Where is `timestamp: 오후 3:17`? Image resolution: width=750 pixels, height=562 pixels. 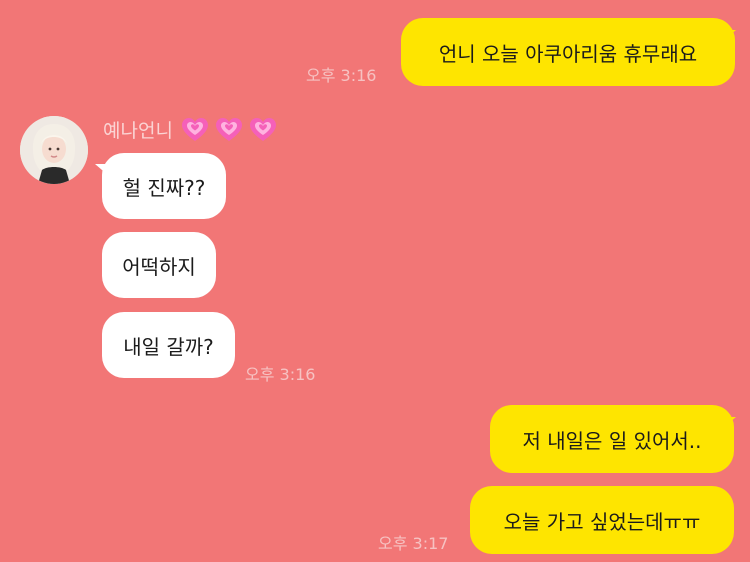
timestamp: 오후 3:17 is located at coordinates (413, 543).